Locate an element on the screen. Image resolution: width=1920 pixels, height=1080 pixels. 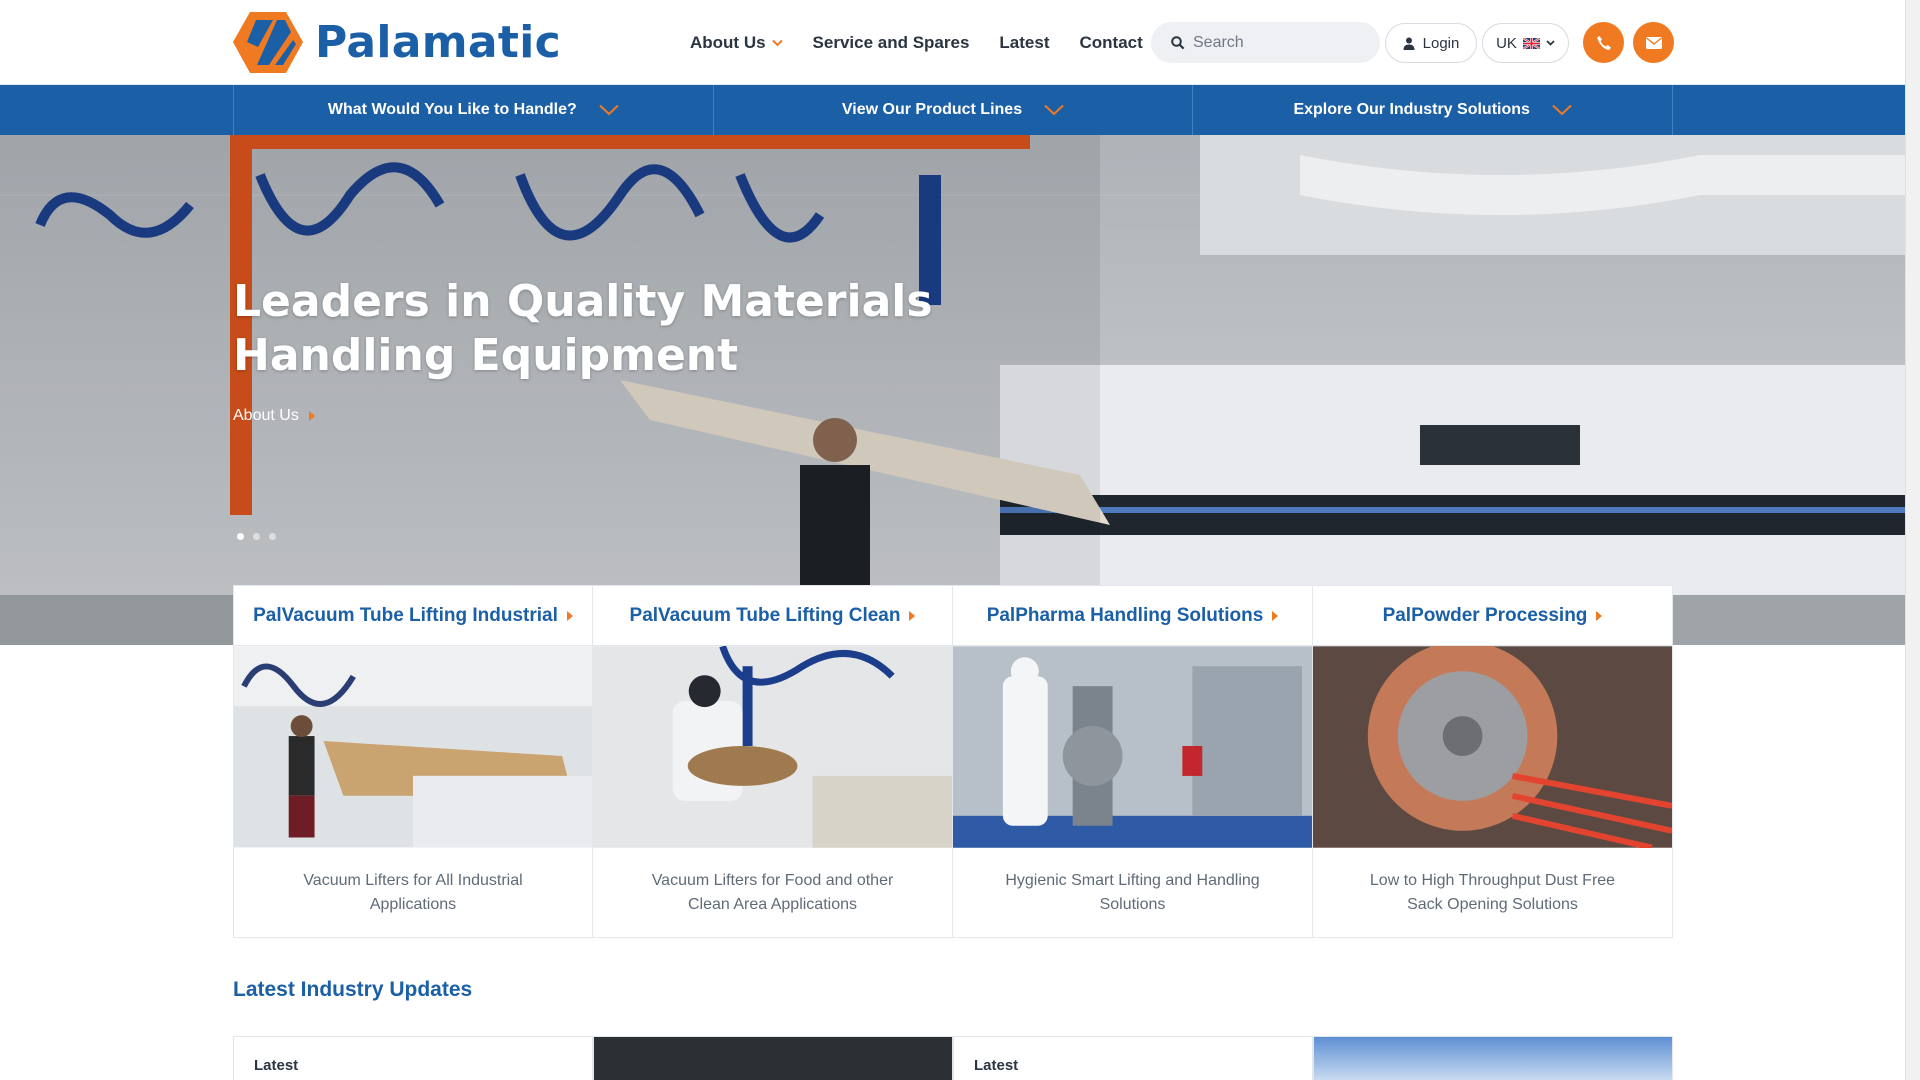
search-icon is located at coordinates (1178, 42).